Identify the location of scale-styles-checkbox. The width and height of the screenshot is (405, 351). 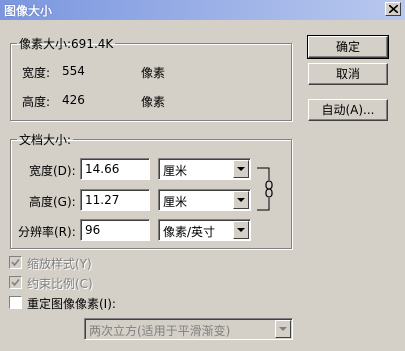
(15, 262).